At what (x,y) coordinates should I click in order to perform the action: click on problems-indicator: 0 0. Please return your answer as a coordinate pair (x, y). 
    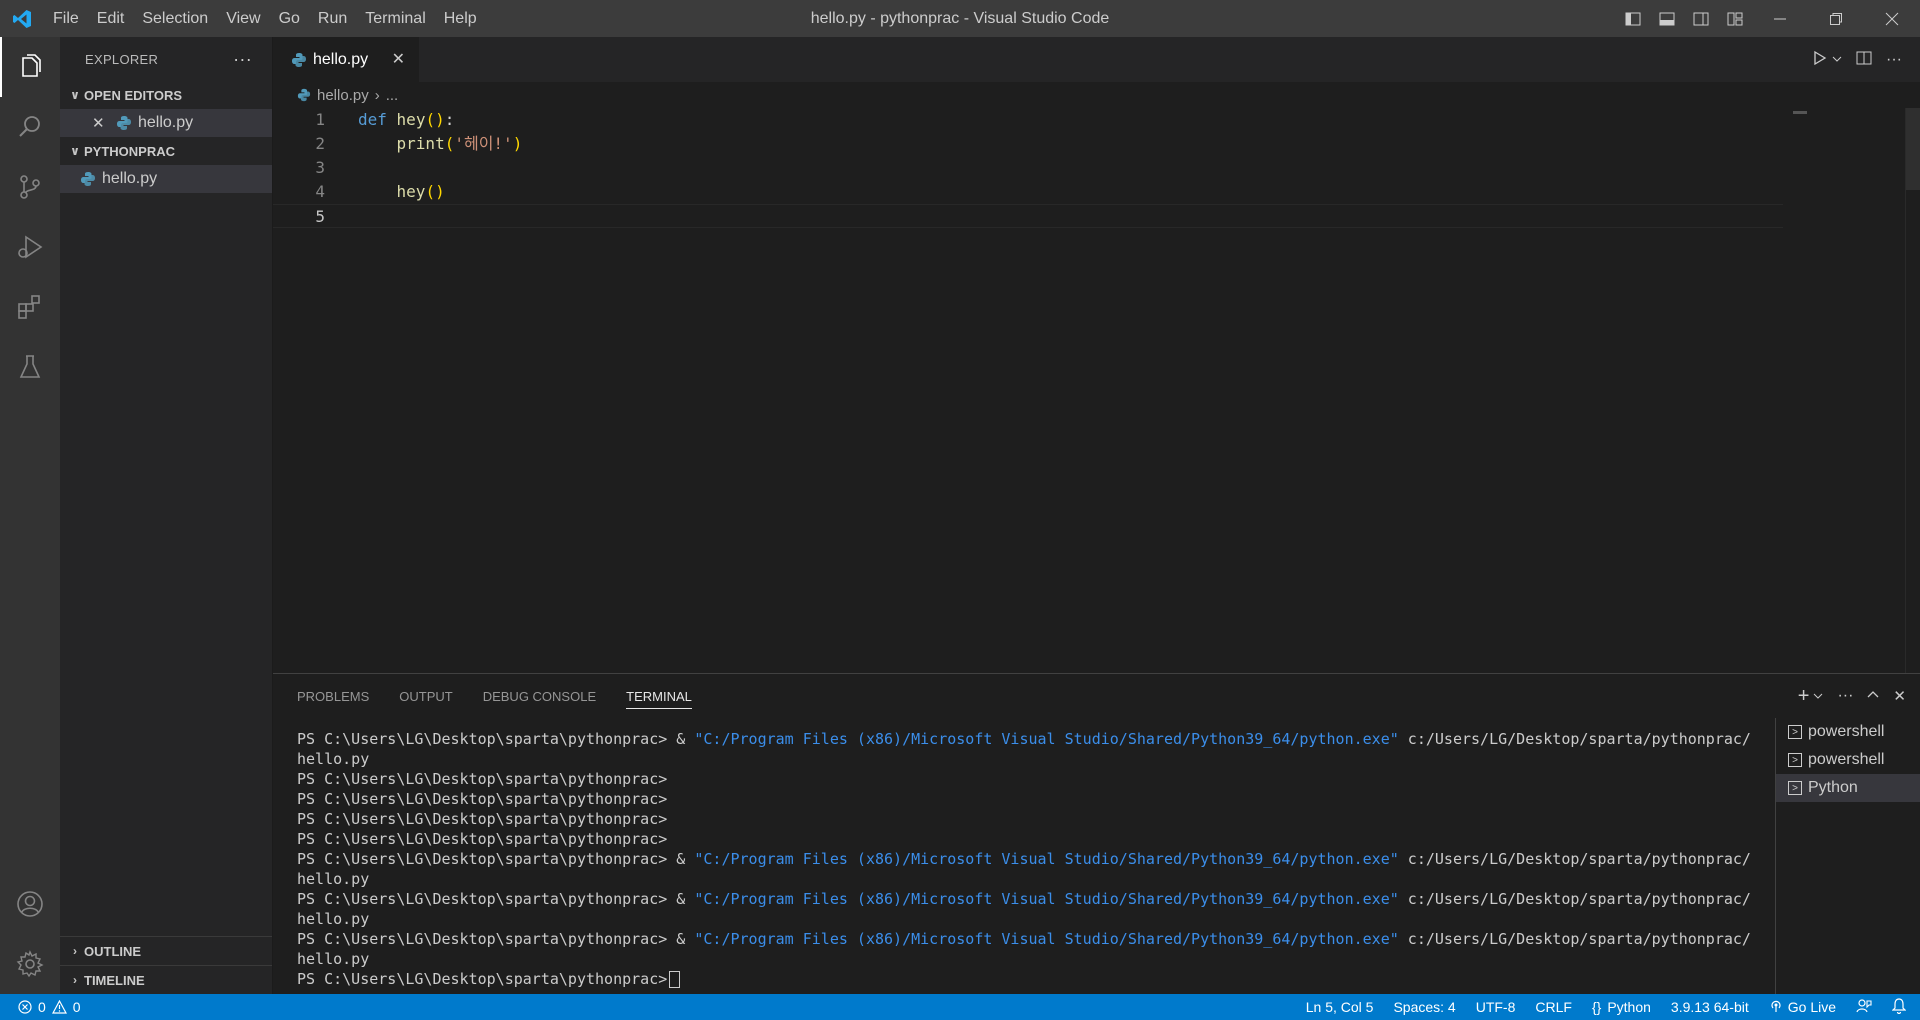
    Looking at the image, I should click on (40, 1007).